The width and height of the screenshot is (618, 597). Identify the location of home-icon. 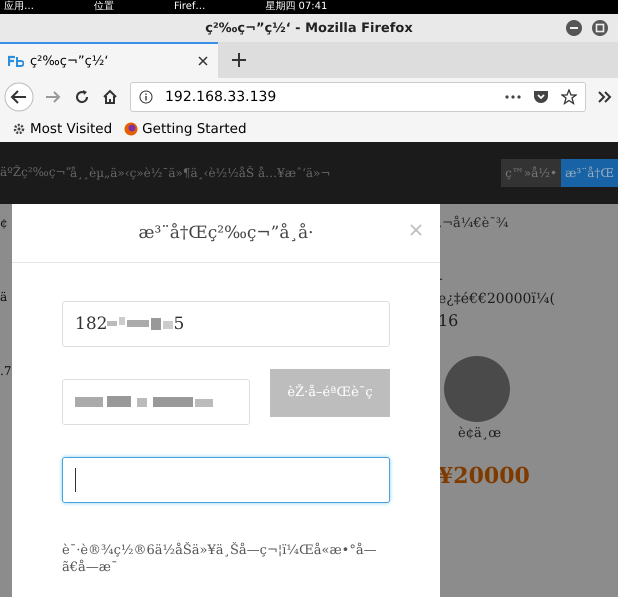
(110, 96).